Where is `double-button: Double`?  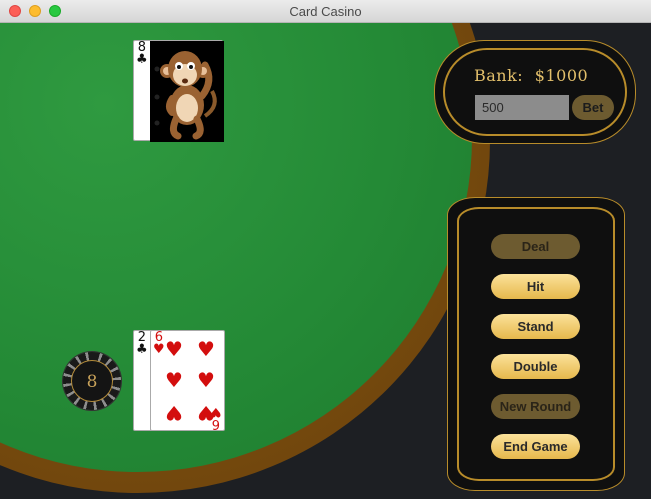
double-button: Double is located at coordinates (535, 366).